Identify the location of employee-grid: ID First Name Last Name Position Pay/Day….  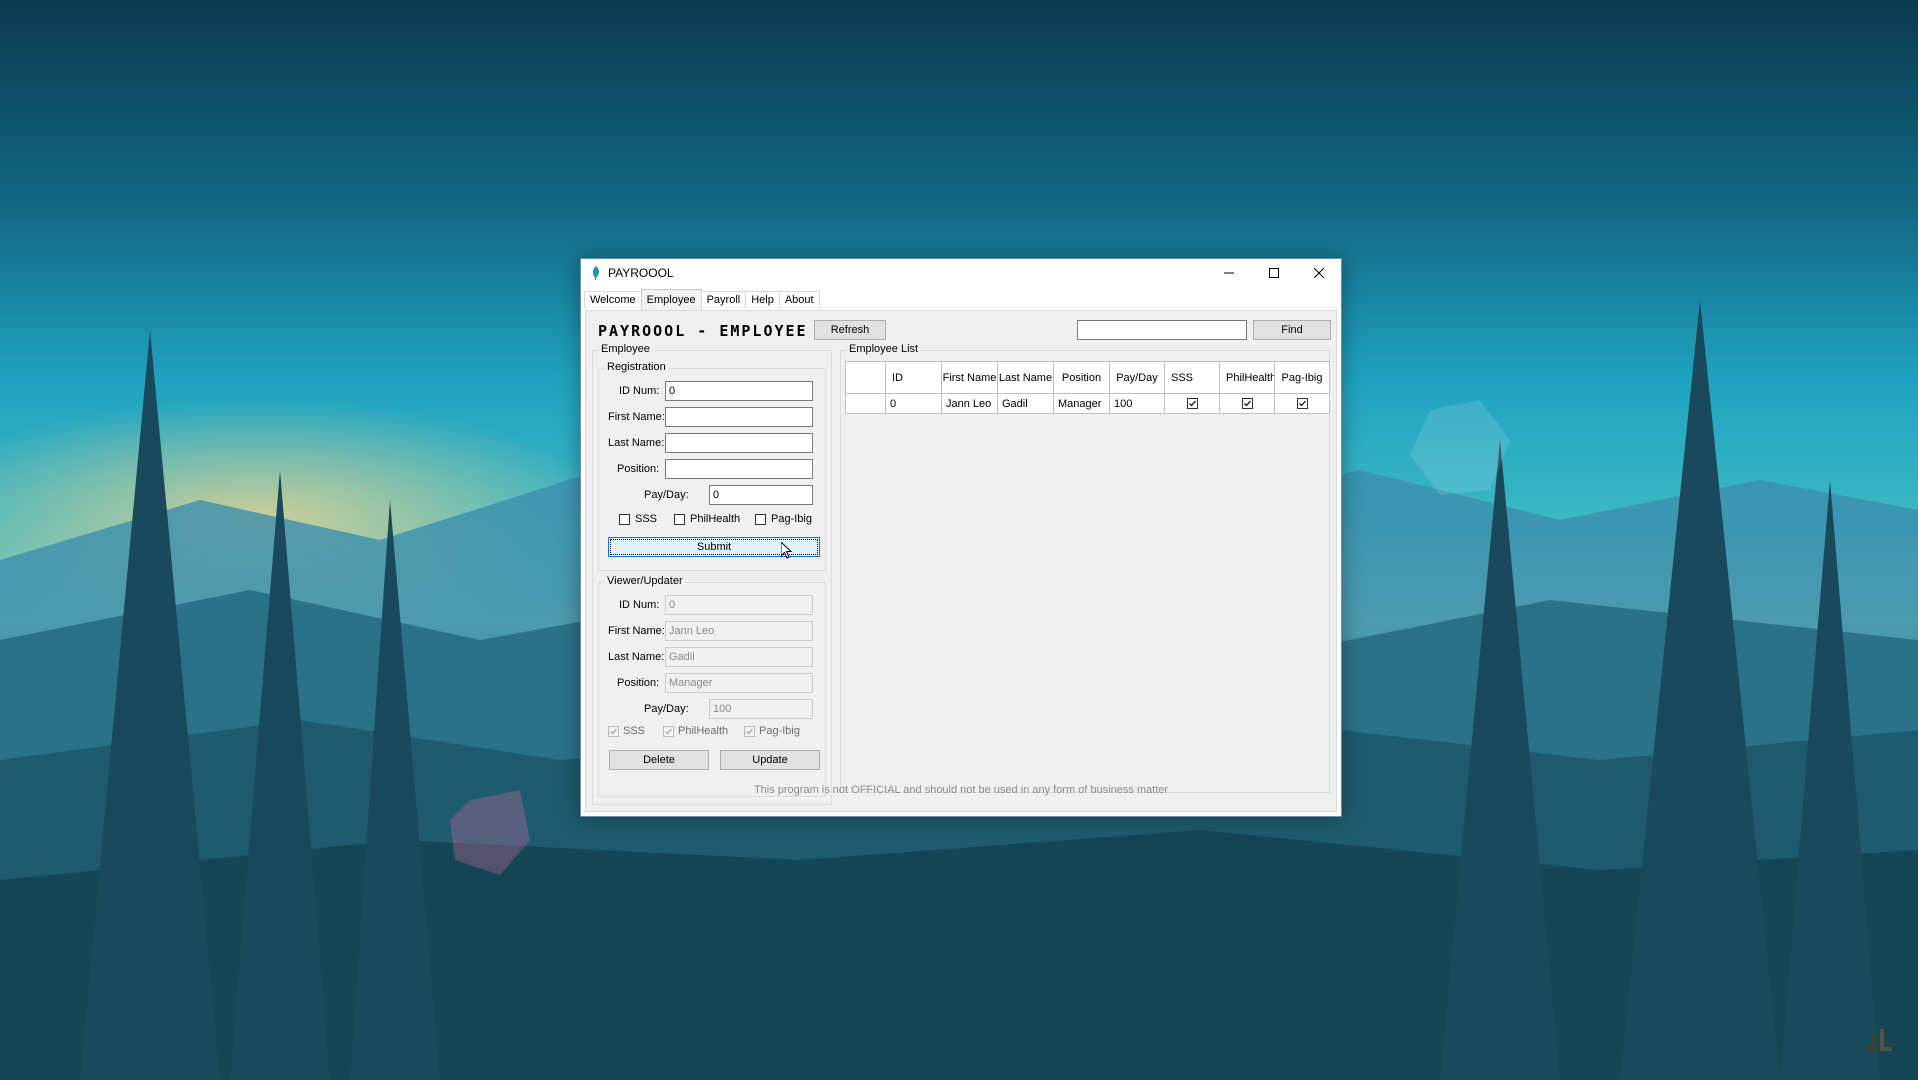
(1087, 576).